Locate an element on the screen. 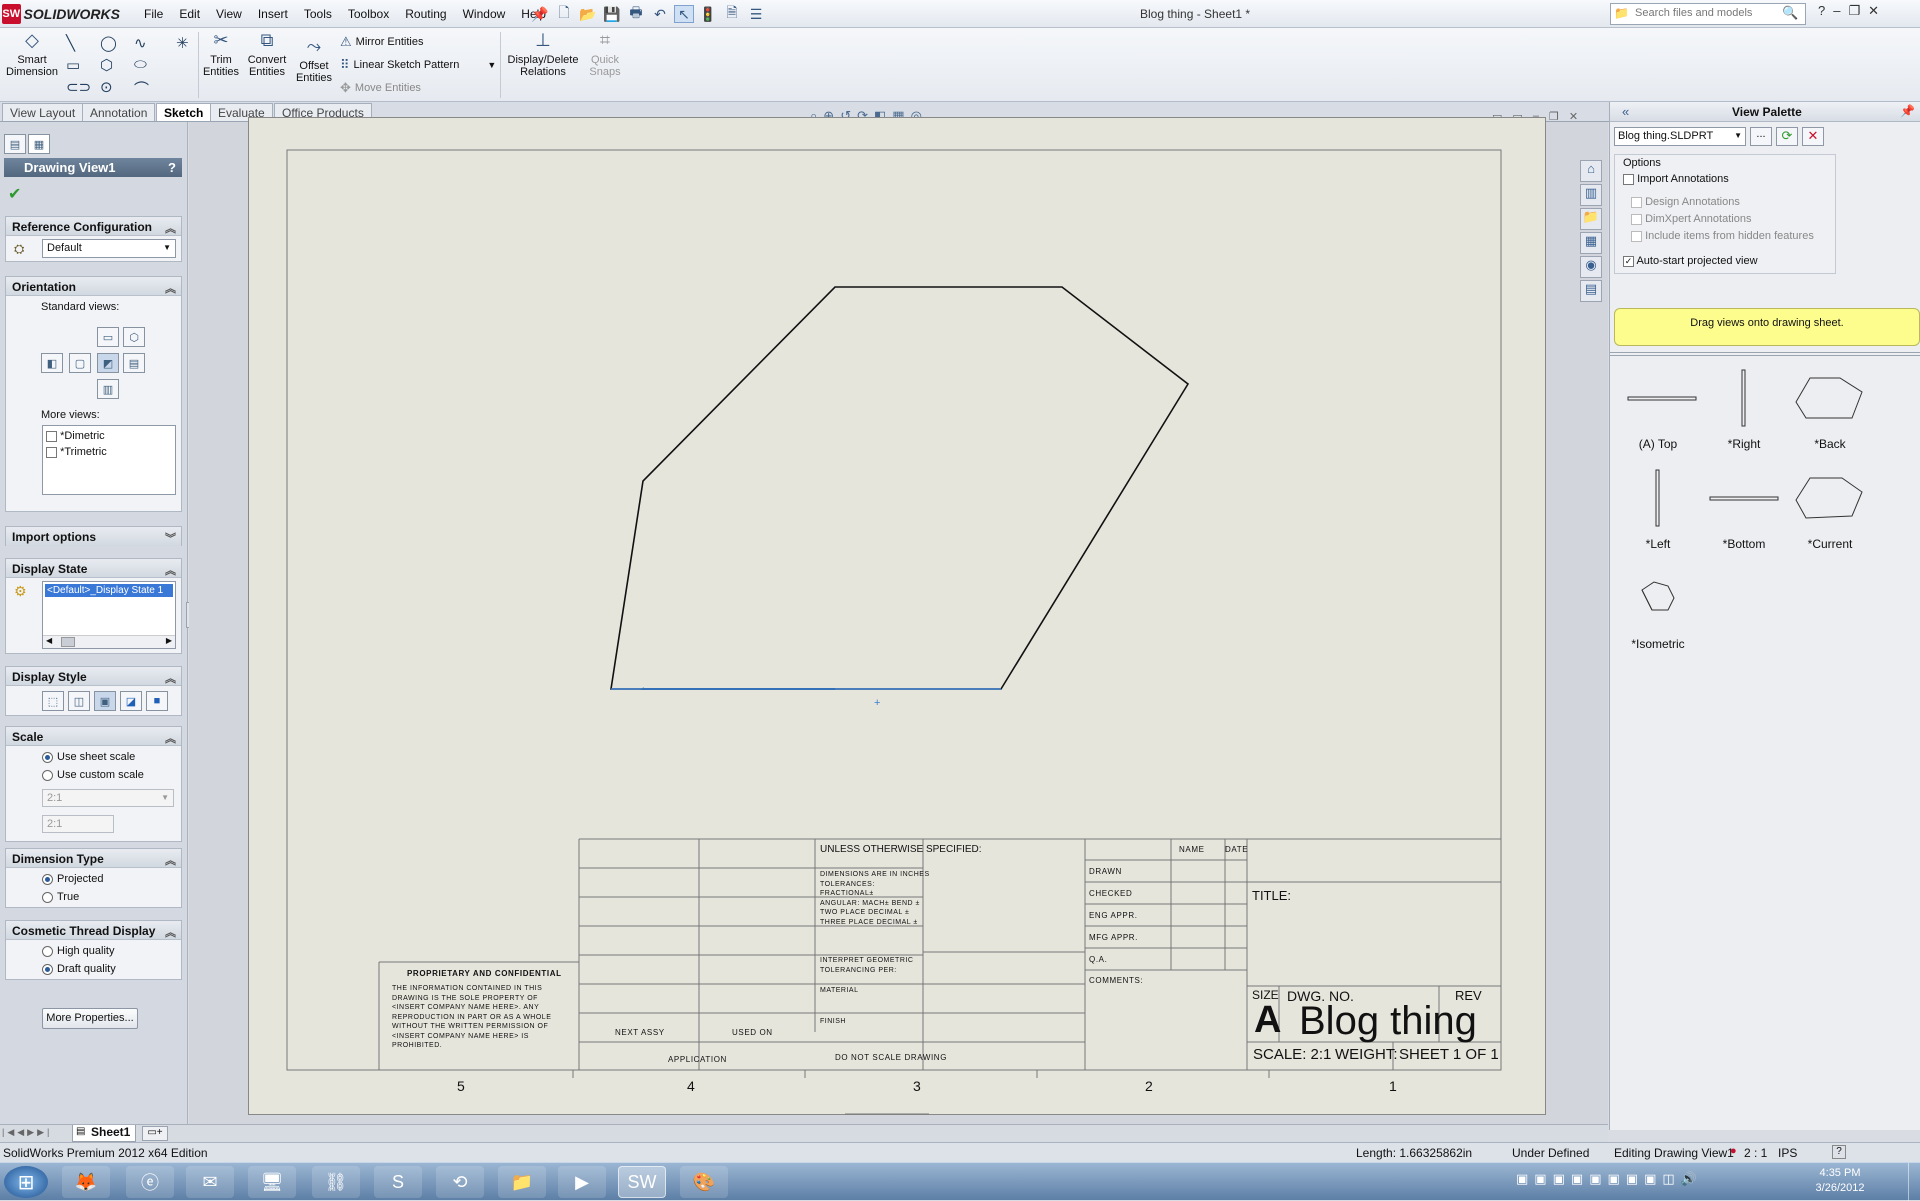 This screenshot has width=1920, height=1201. hidden-lines-visible-icon: ◫ is located at coordinates (79, 701).